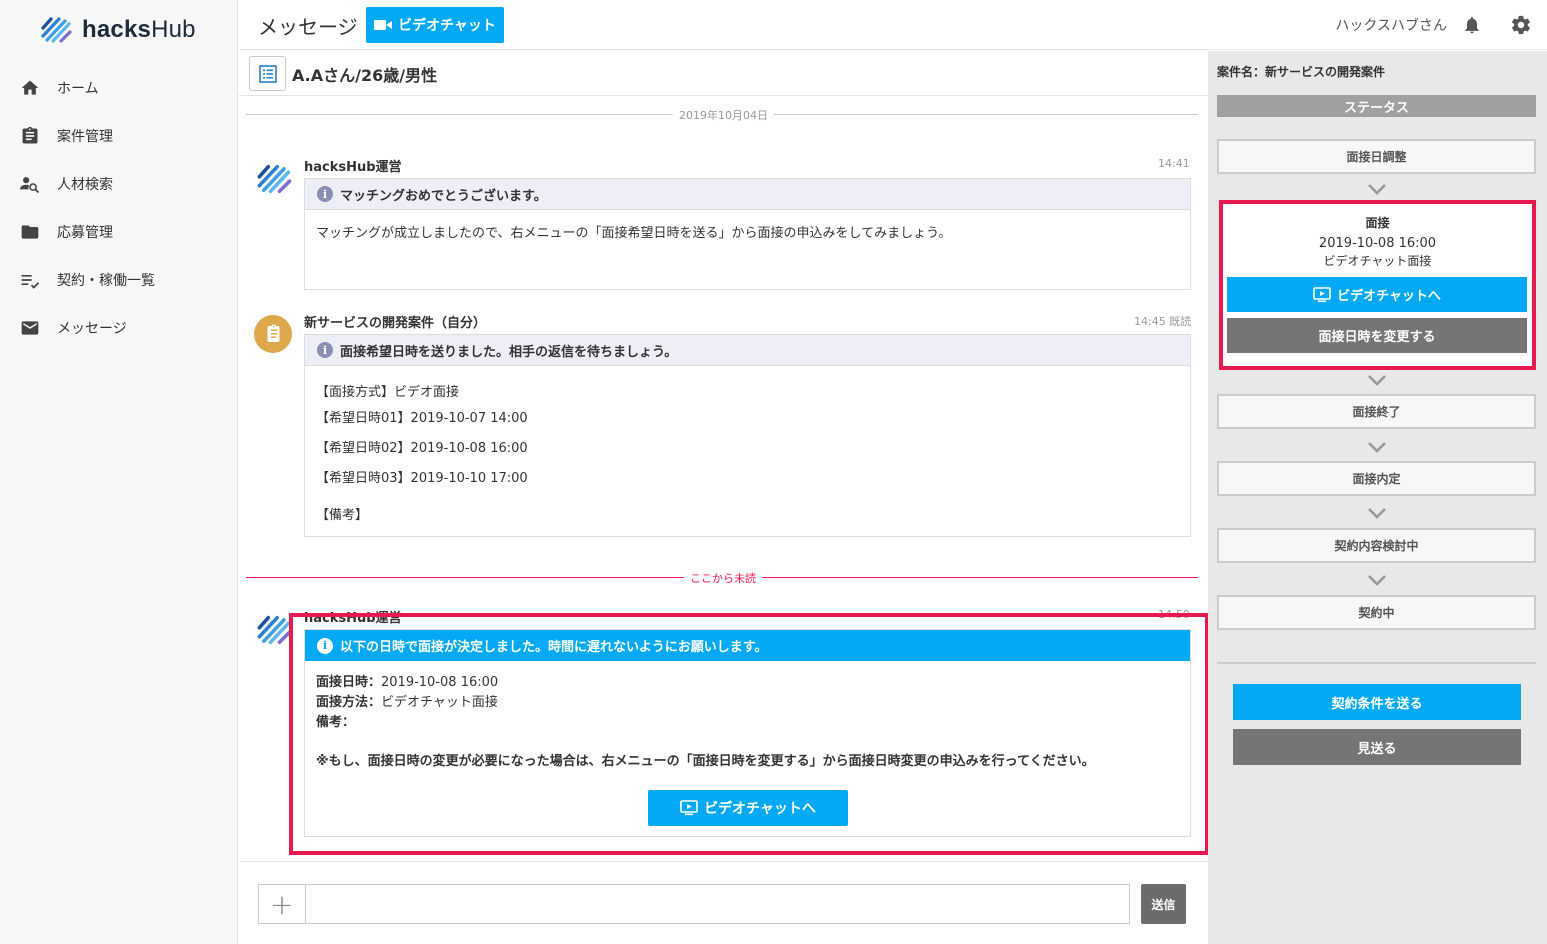 This screenshot has width=1547, height=944. I want to click on sidebar-nav: ホーム 案件管理 人材検索 応募管理 契約・稼働一覧 メッセージ, so click(119, 208).